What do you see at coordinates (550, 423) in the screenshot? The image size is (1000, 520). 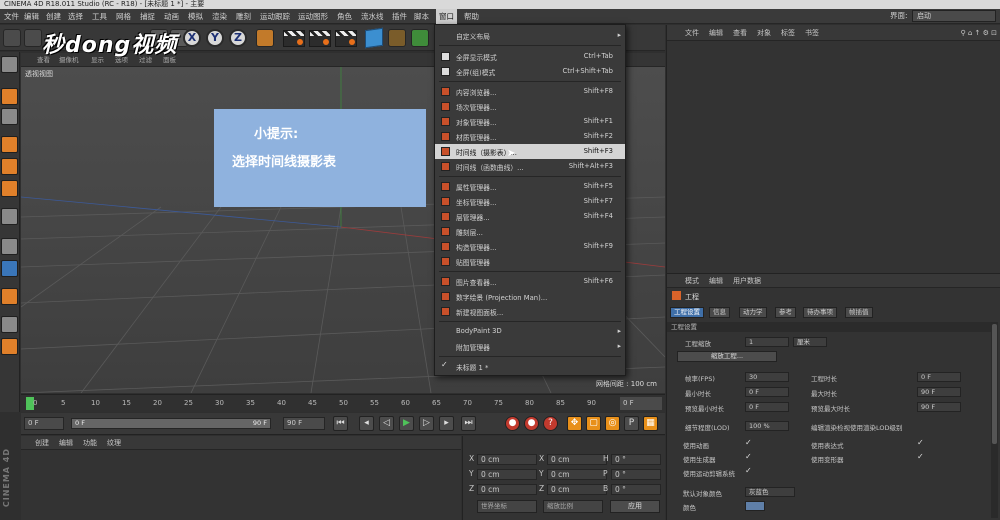 I see `keyframe-selection-button: ?` at bounding box center [550, 423].